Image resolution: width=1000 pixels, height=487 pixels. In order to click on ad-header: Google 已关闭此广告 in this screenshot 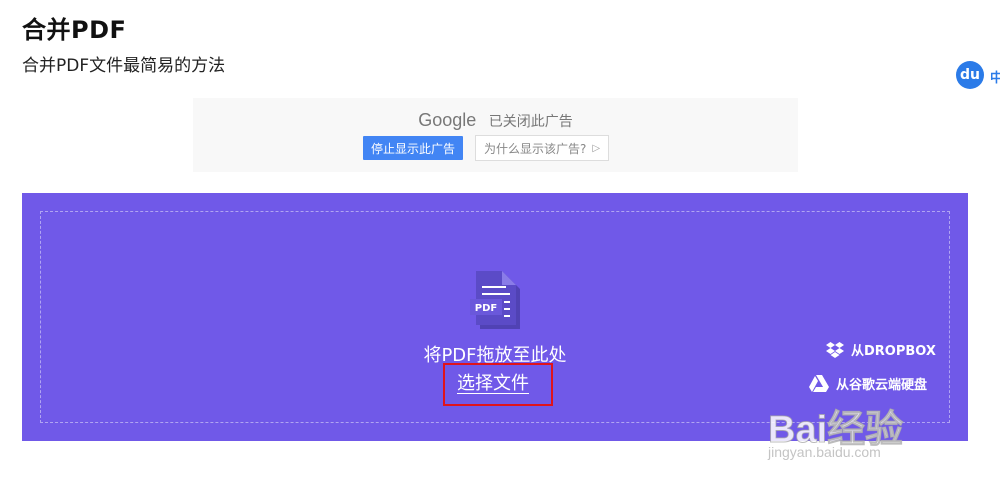, I will do `click(495, 120)`.